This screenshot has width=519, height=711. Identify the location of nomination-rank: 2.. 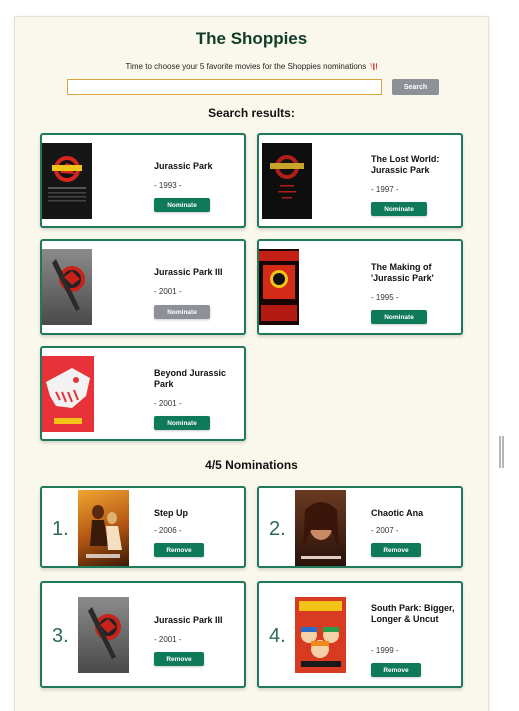
(277, 529).